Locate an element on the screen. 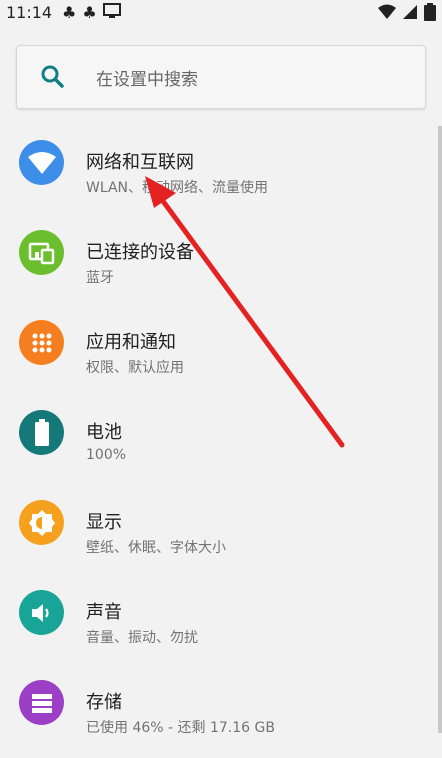 The image size is (442, 758). wifi-signal-icon is located at coordinates (387, 14).